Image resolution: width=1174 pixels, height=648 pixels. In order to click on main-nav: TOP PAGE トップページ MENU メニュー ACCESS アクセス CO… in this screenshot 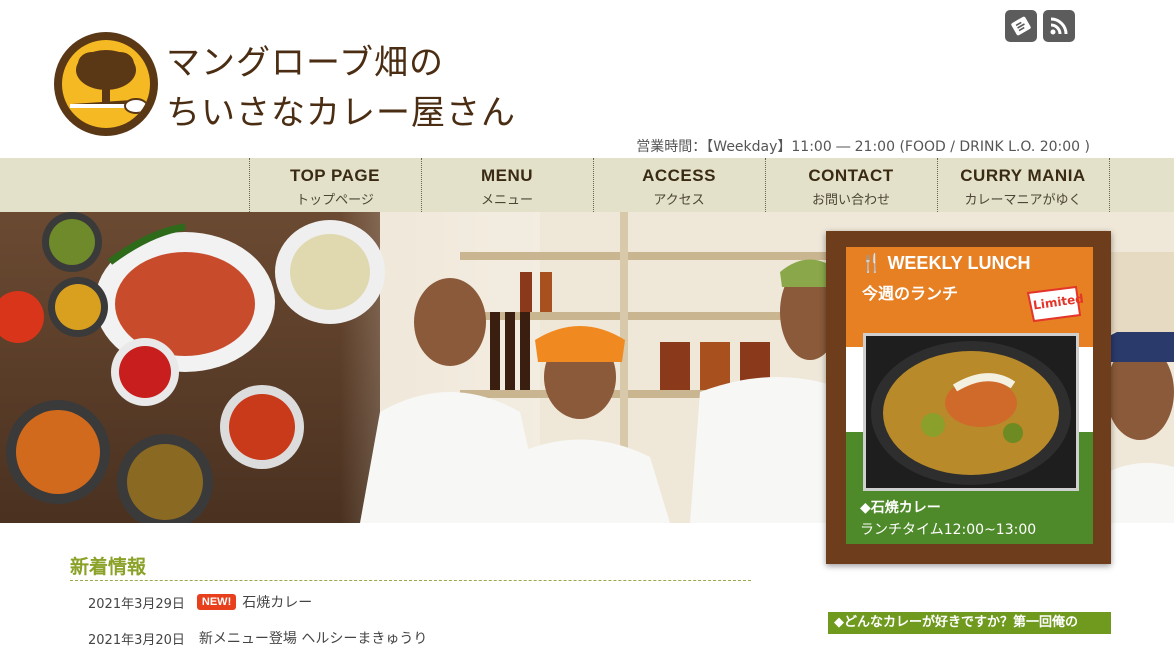, I will do `click(587, 185)`.